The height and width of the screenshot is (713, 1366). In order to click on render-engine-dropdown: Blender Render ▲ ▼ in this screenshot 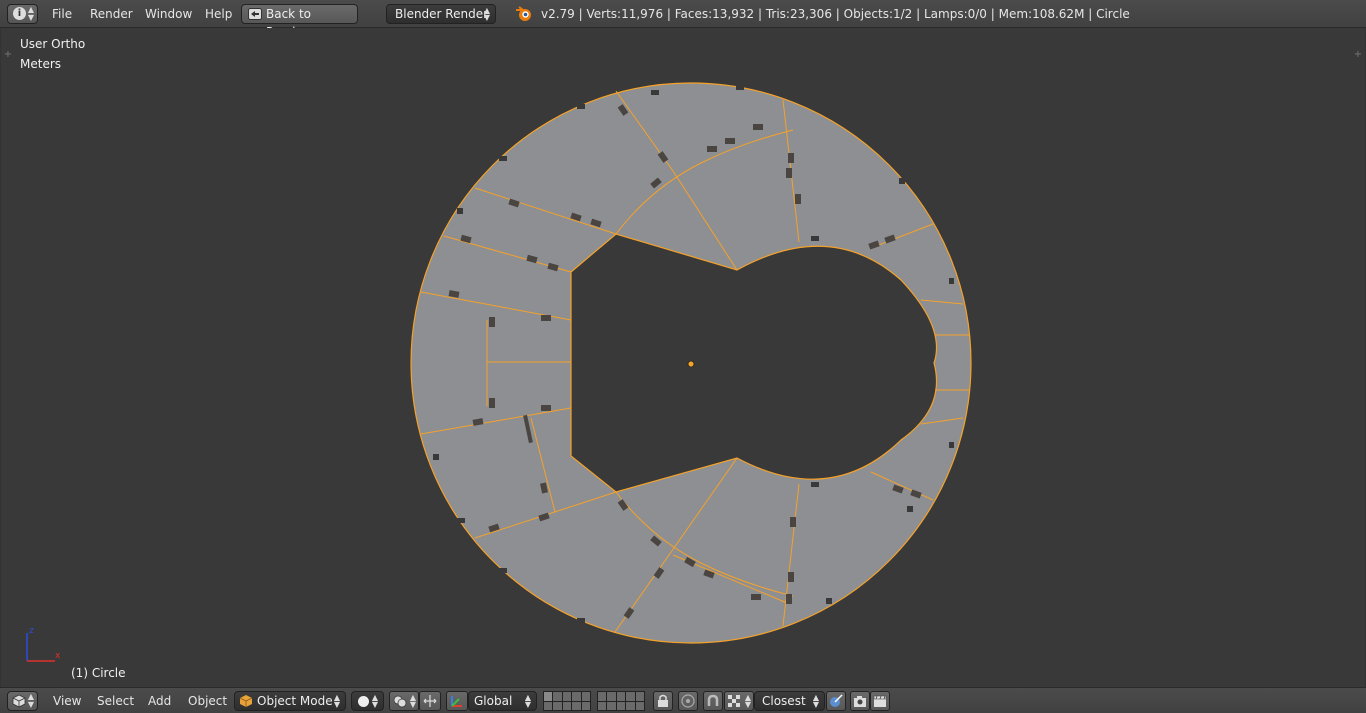, I will do `click(441, 14)`.